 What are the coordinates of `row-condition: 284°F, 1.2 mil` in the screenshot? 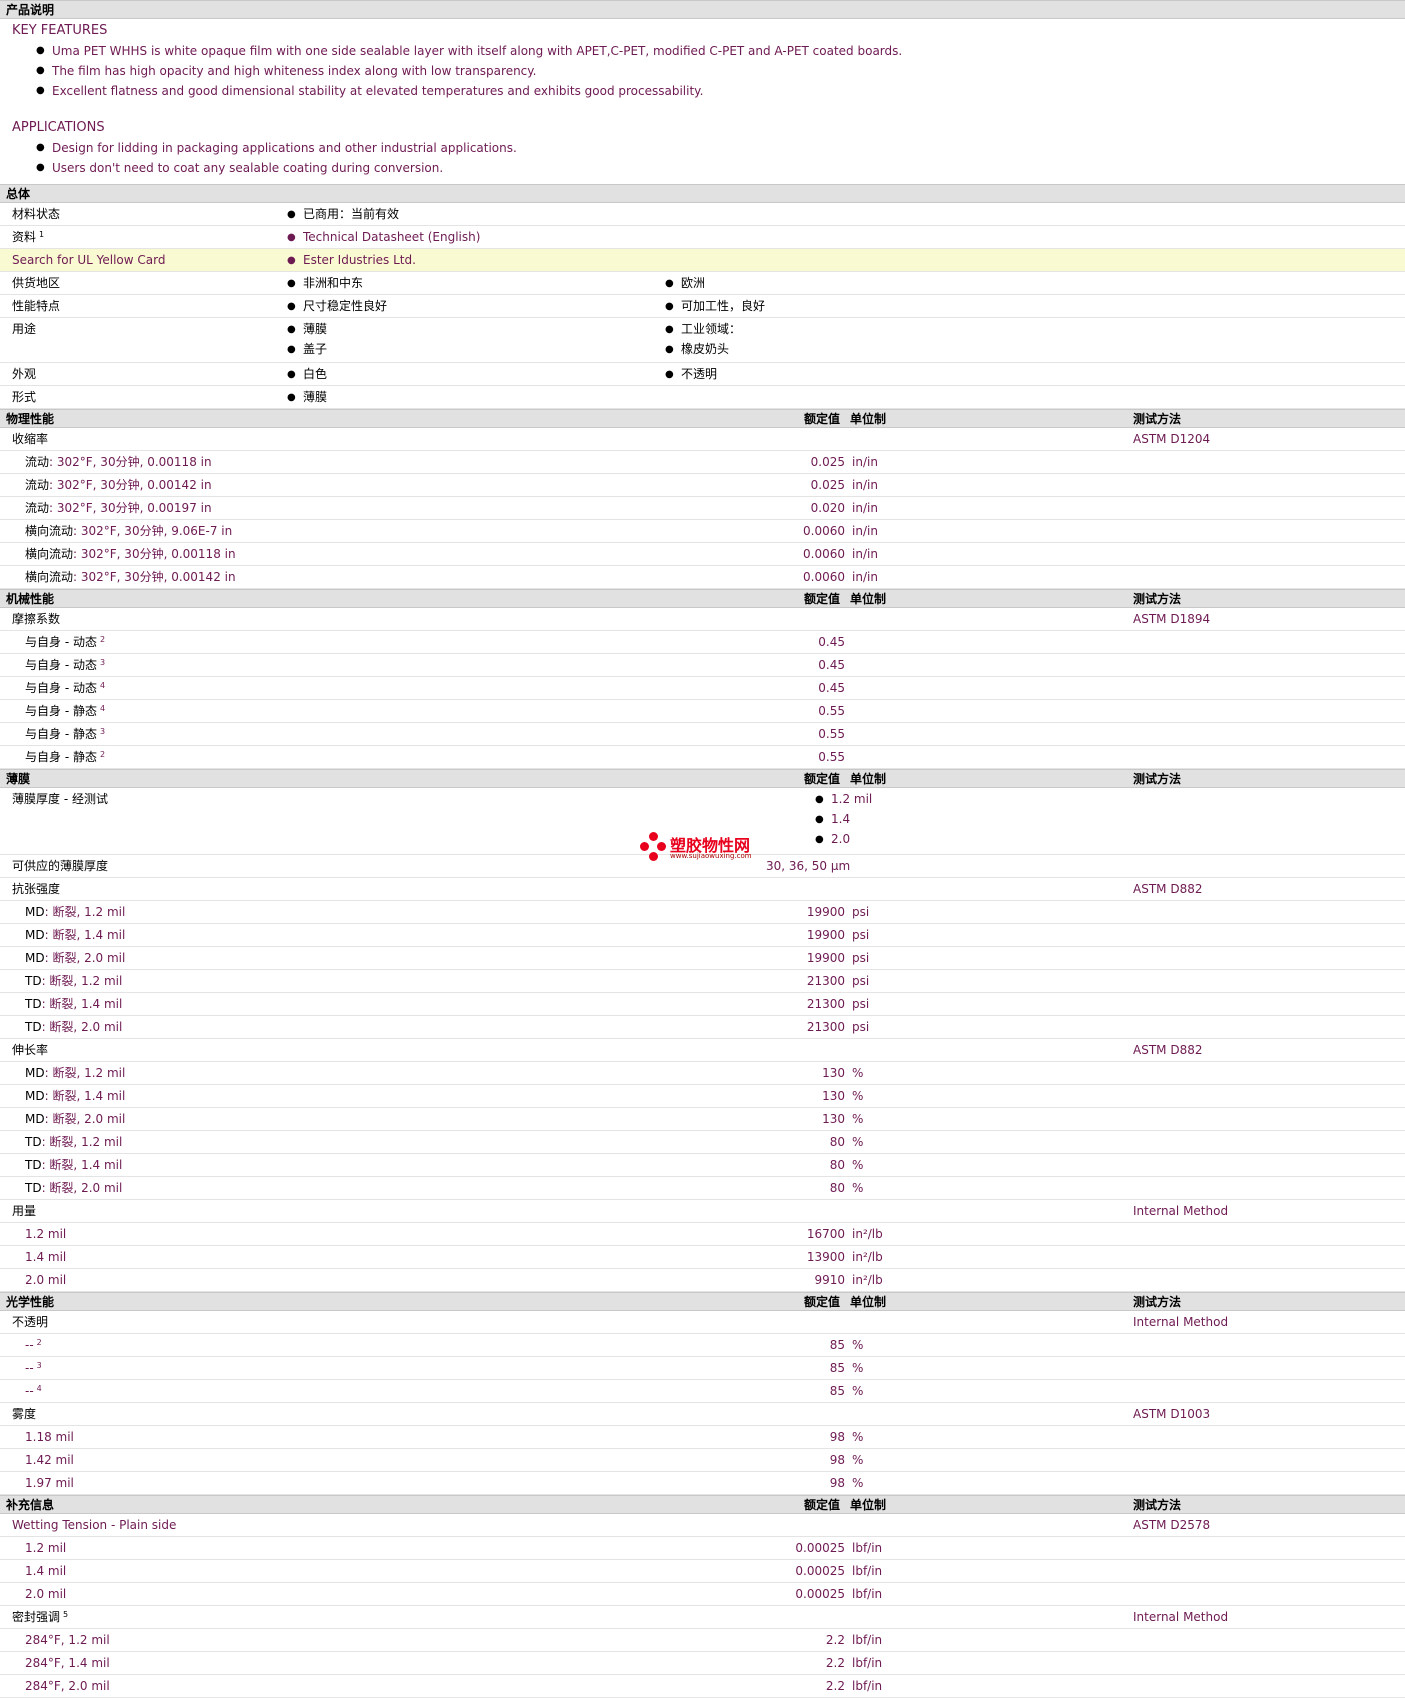 It's located at (67, 1640).